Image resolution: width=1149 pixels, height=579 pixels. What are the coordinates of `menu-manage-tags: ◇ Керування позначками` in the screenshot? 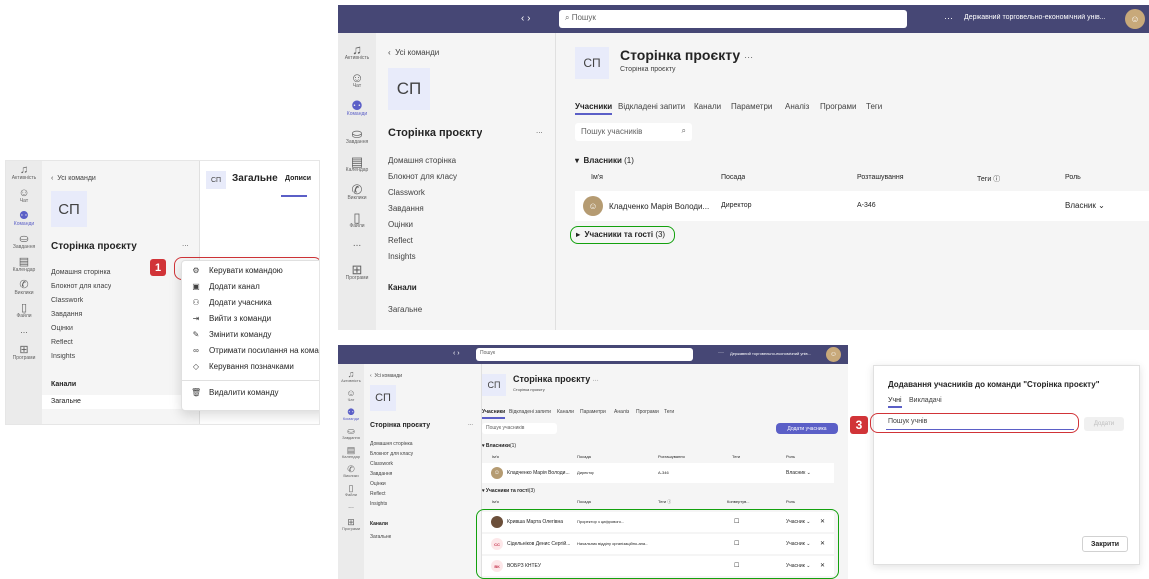 It's located at (242, 366).